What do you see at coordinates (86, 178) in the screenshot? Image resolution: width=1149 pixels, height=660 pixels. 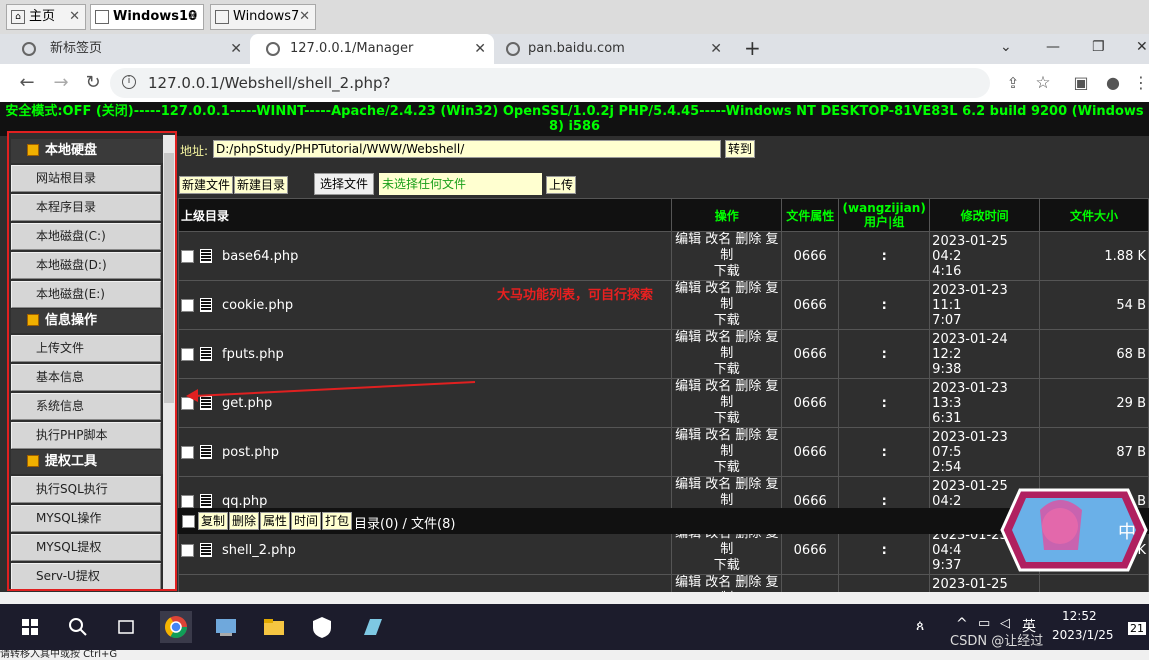 I see `sidebar-item-web-root: 网站根目录` at bounding box center [86, 178].